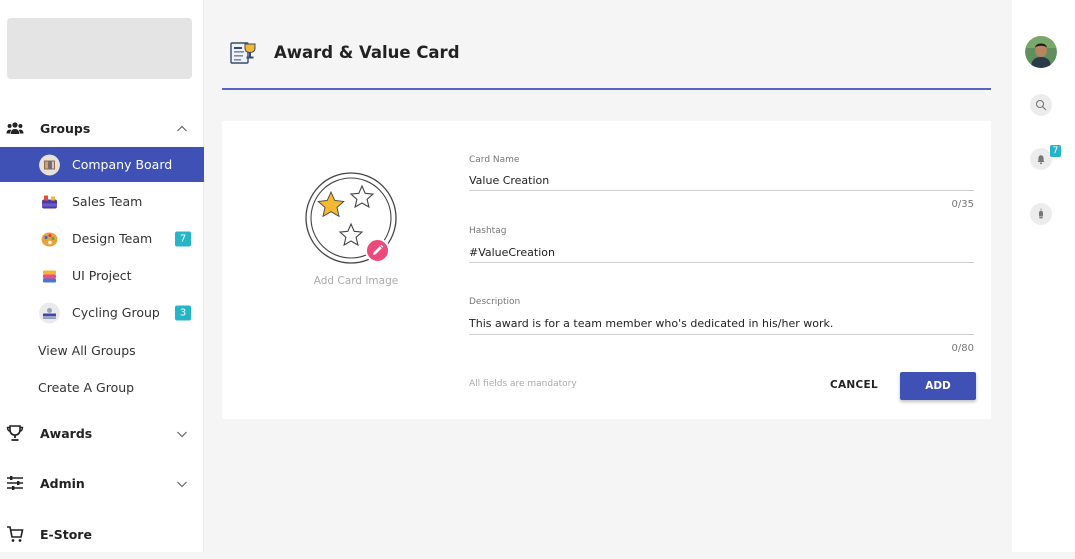 This screenshot has width=1075, height=559. Describe the element at coordinates (183, 238) in the screenshot. I see `design-team-count-badge: 7` at that location.